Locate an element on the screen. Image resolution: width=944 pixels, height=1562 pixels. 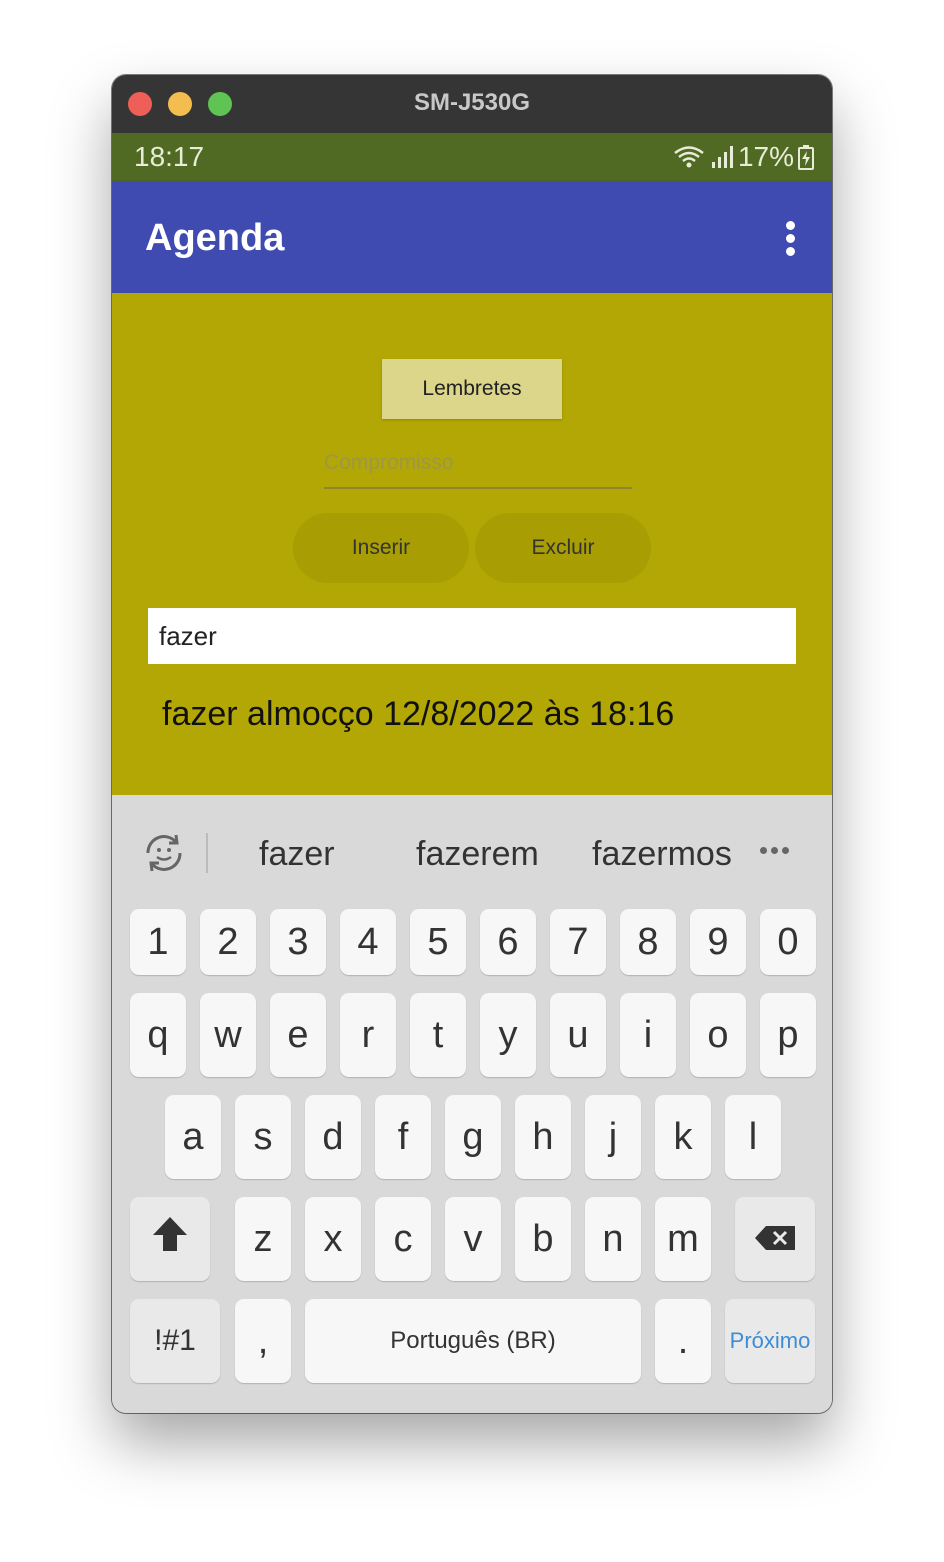
key-2: 2 is located at coordinates (228, 942).